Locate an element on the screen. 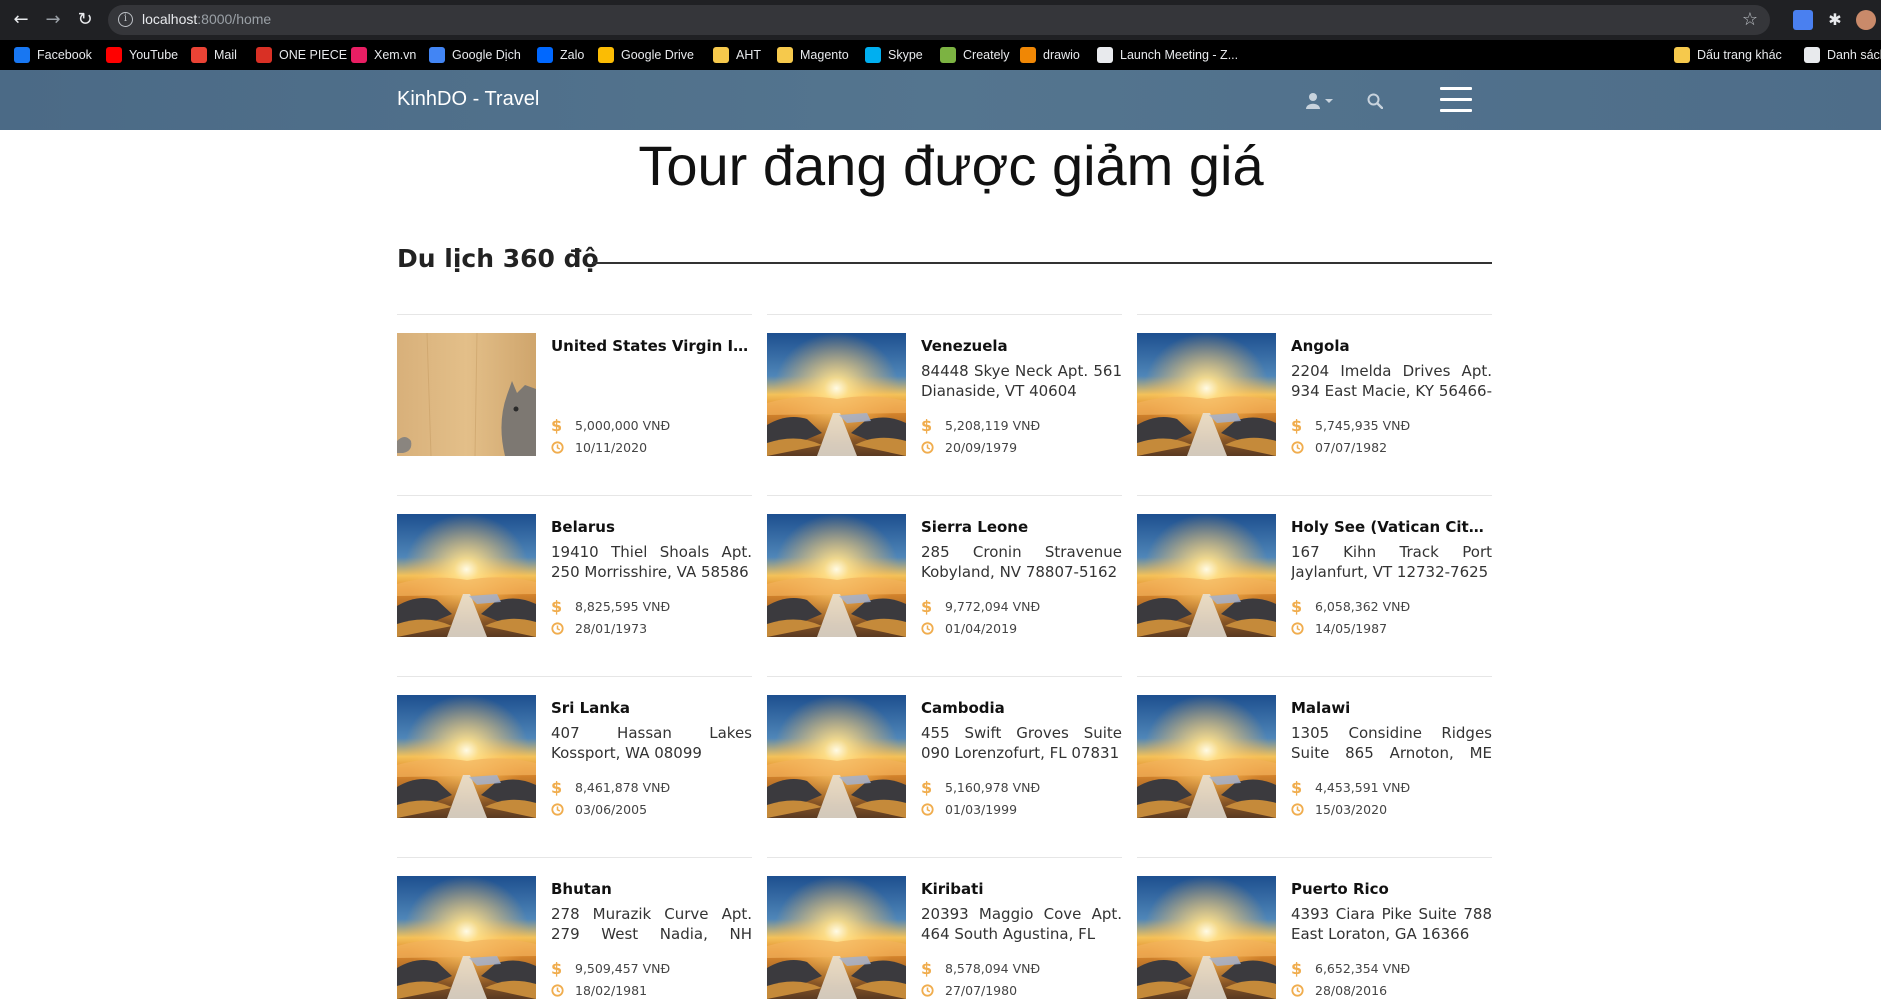 The height and width of the screenshot is (1007, 1881). bookmark-label: Skype is located at coordinates (905, 55).